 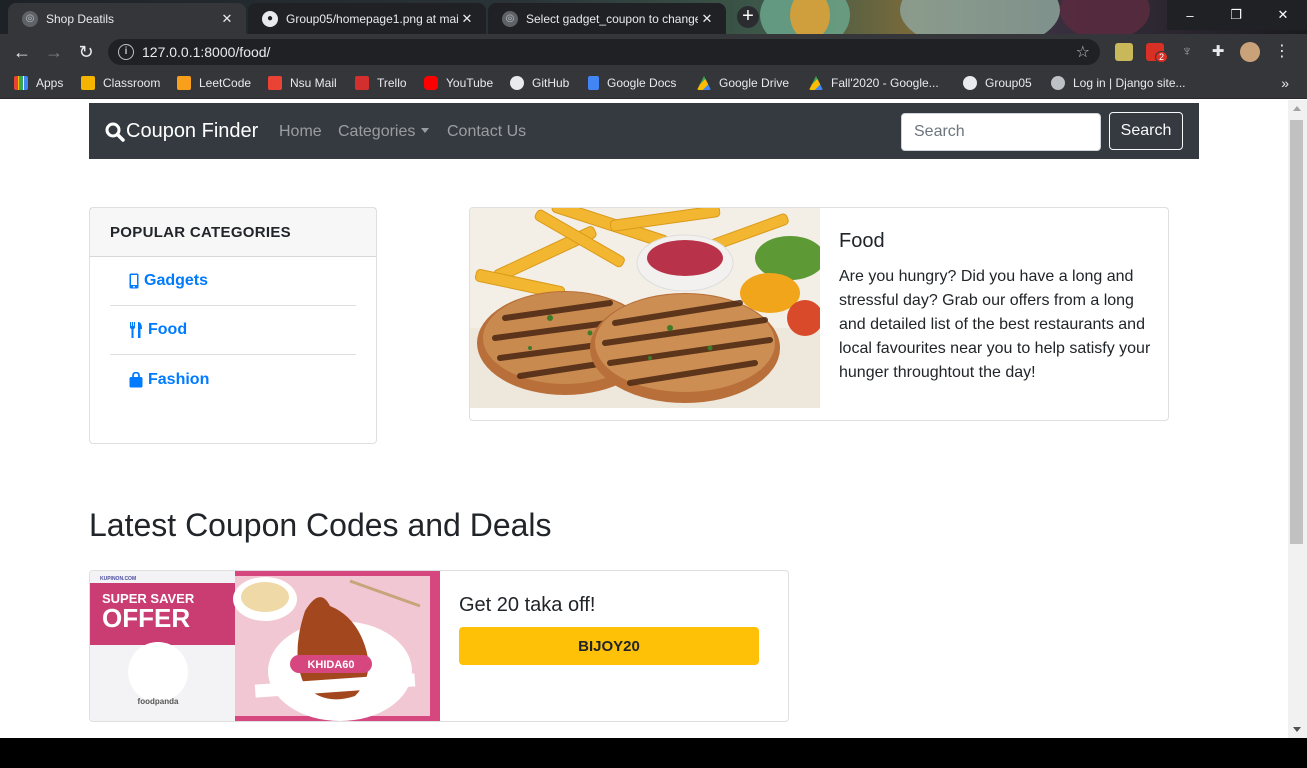 What do you see at coordinates (1146, 131) in the screenshot?
I see `search-button: Search` at bounding box center [1146, 131].